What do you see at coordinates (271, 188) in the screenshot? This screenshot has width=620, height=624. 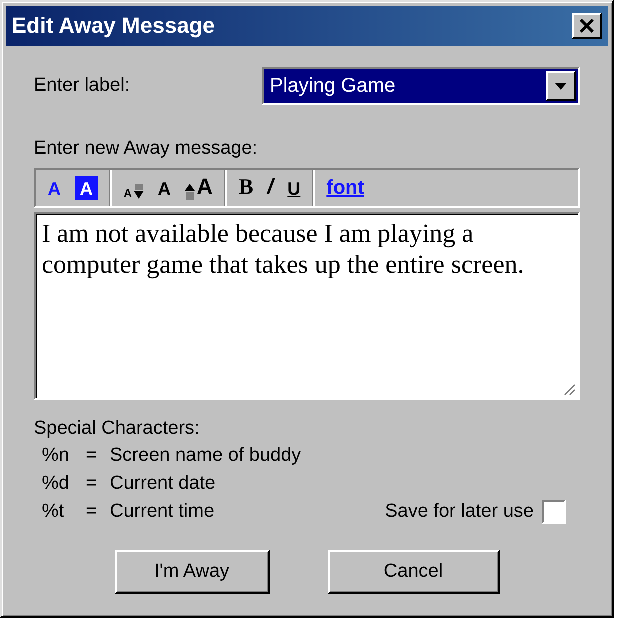 I see `italic-button: /` at bounding box center [271, 188].